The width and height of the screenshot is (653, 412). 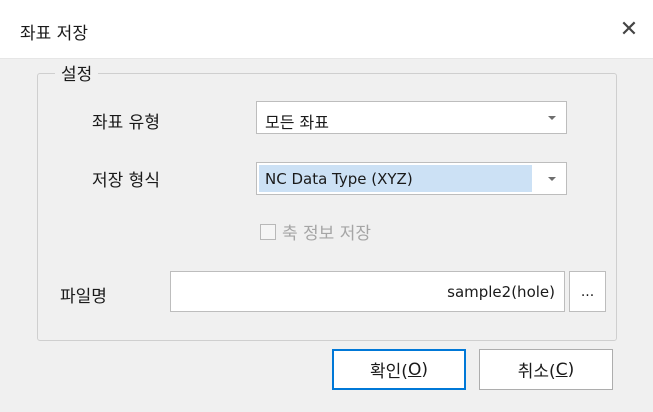 I want to click on cancel-button-suffix: ), so click(x=571, y=369).